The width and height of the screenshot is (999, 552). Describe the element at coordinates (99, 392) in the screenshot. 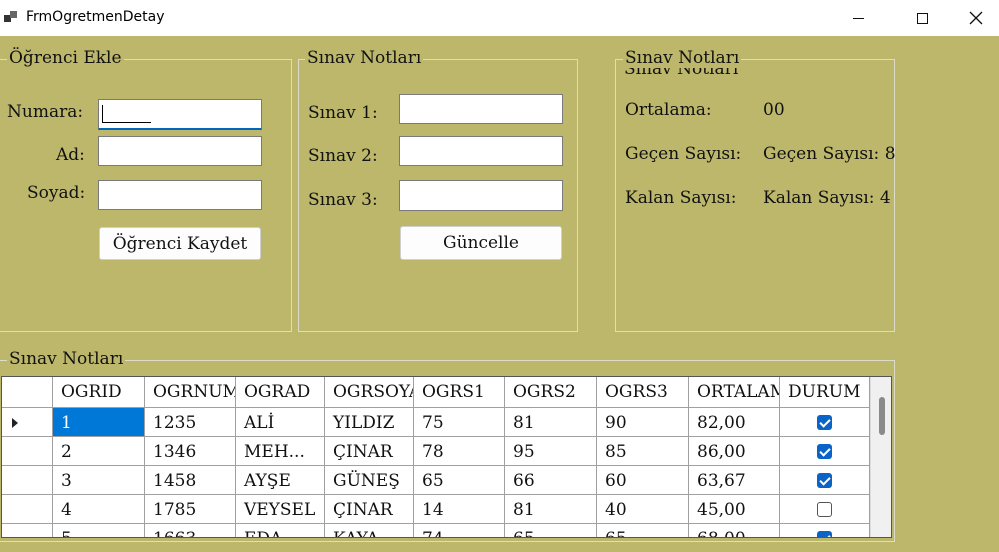

I see `column-header-ogrid: OGRID` at that location.